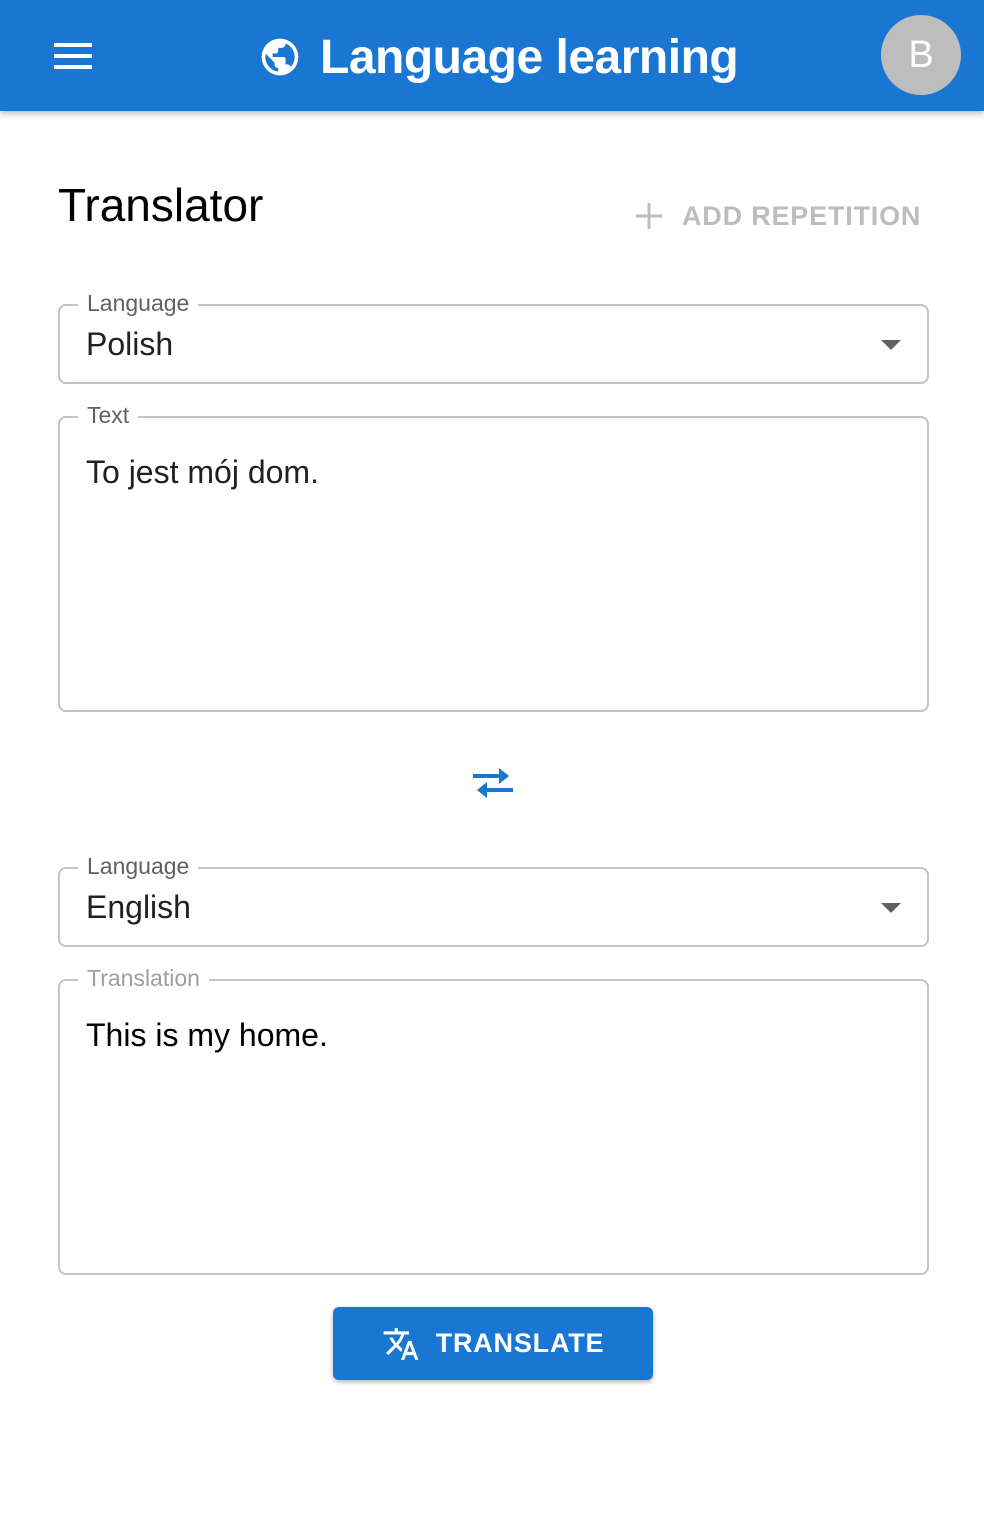 The image size is (984, 1514). What do you see at coordinates (161, 205) in the screenshot?
I see `page-title: Translator` at bounding box center [161, 205].